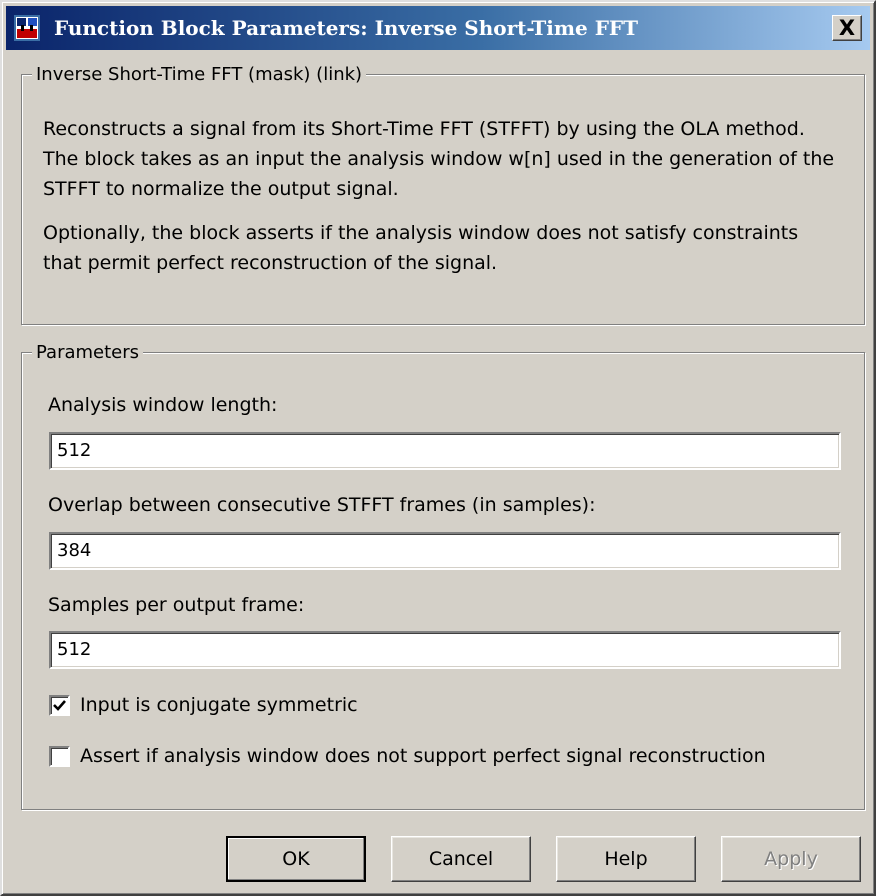 The image size is (876, 896). Describe the element at coordinates (445, 451) in the screenshot. I see `analysis-window-length-input: 512` at that location.